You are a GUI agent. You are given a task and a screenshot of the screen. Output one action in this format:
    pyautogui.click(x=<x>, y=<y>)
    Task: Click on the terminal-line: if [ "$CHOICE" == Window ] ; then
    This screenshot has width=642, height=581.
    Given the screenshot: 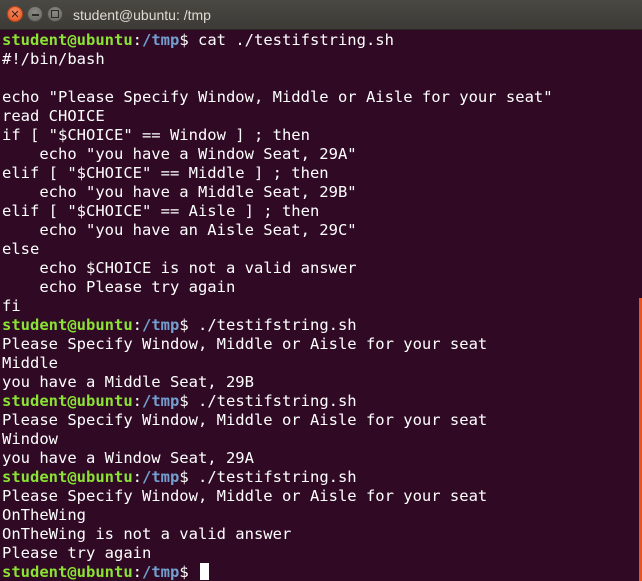 What is the action you would take?
    pyautogui.click(x=156, y=135)
    